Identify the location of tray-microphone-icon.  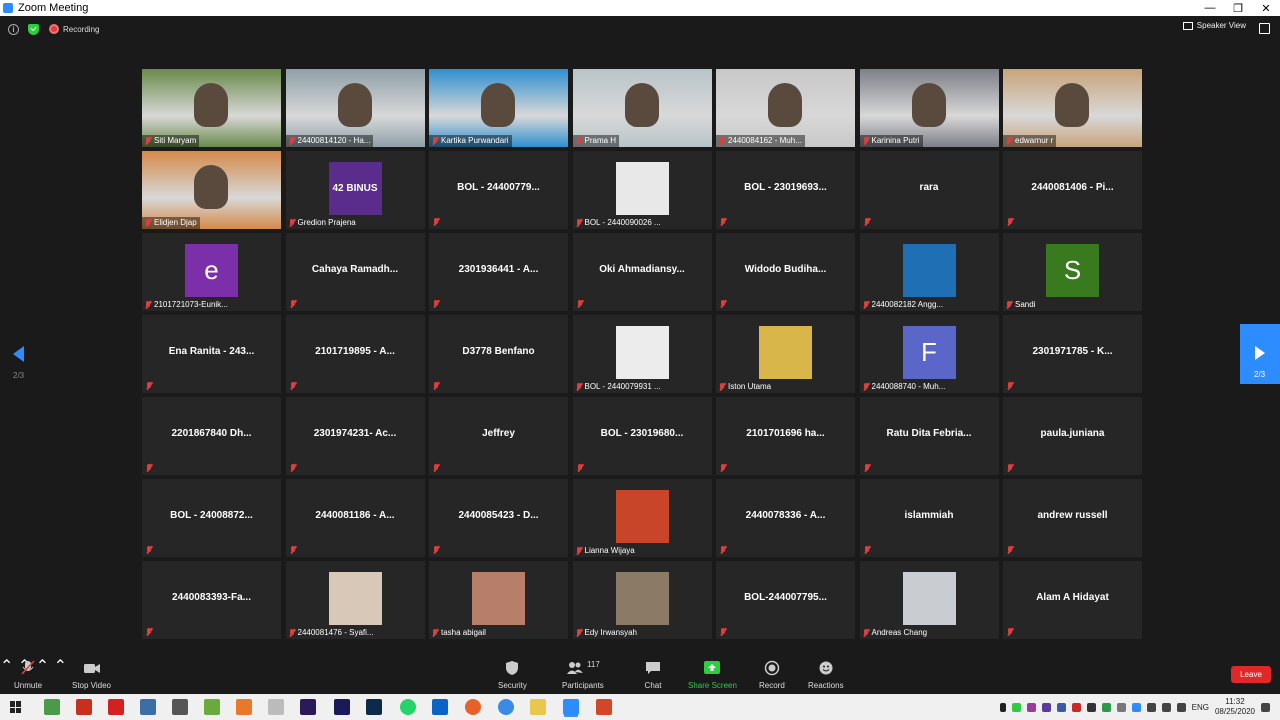
(1002, 707).